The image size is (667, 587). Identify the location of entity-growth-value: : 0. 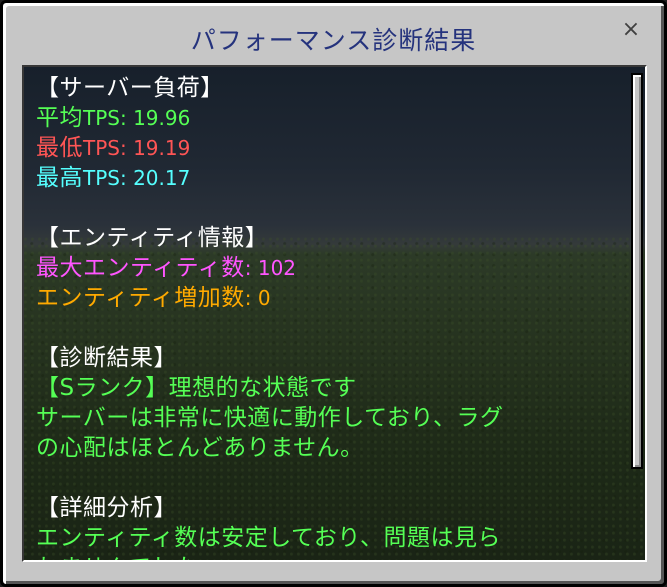
(257, 298).